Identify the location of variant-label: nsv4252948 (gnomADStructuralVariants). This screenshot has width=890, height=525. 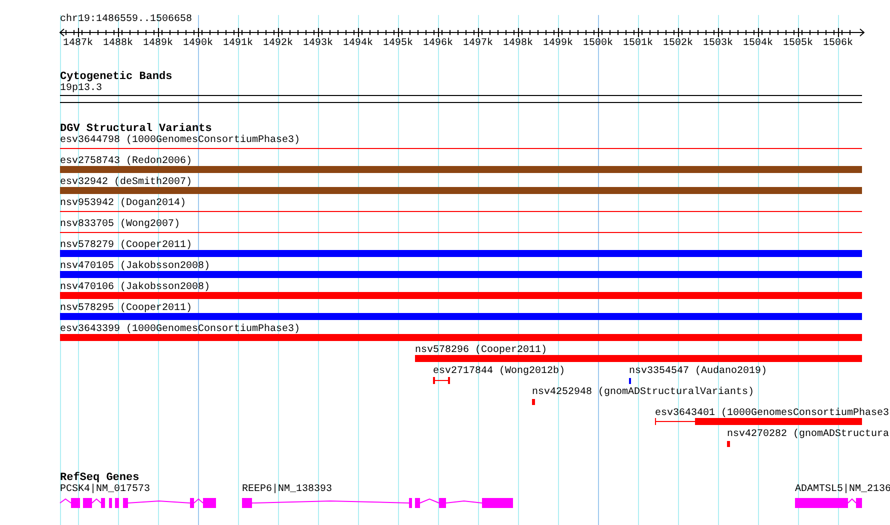
(643, 393).